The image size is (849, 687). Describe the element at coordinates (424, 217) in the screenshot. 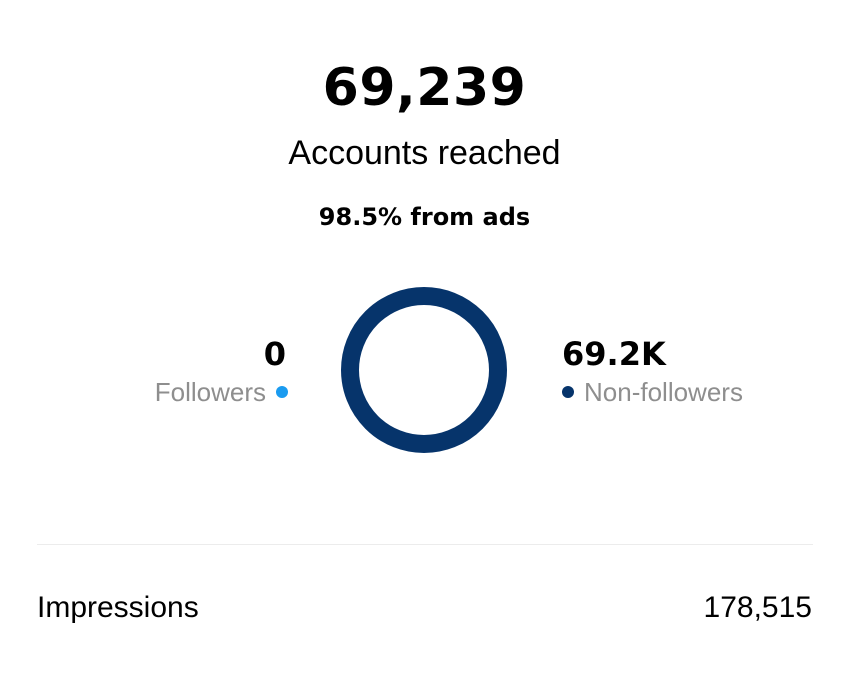

I see `ads-share-label: 98.5% from ads` at that location.